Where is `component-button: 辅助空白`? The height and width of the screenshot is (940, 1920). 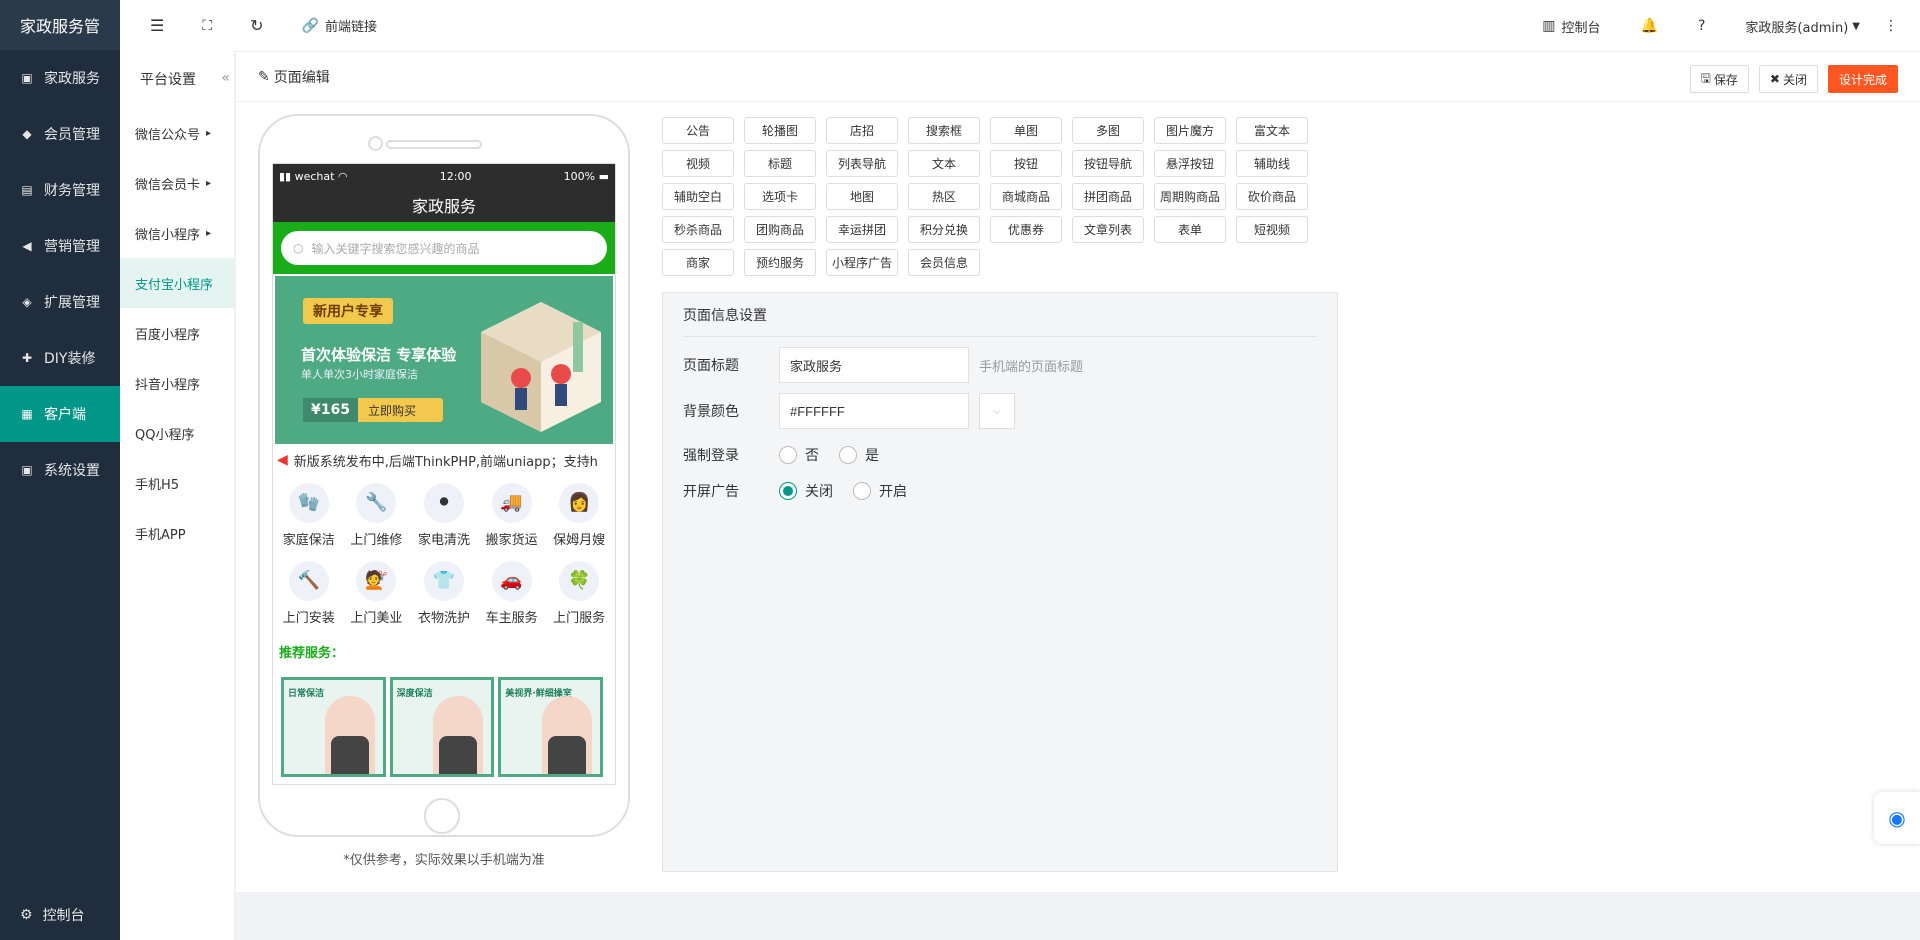 component-button: 辅助空白 is located at coordinates (698, 196).